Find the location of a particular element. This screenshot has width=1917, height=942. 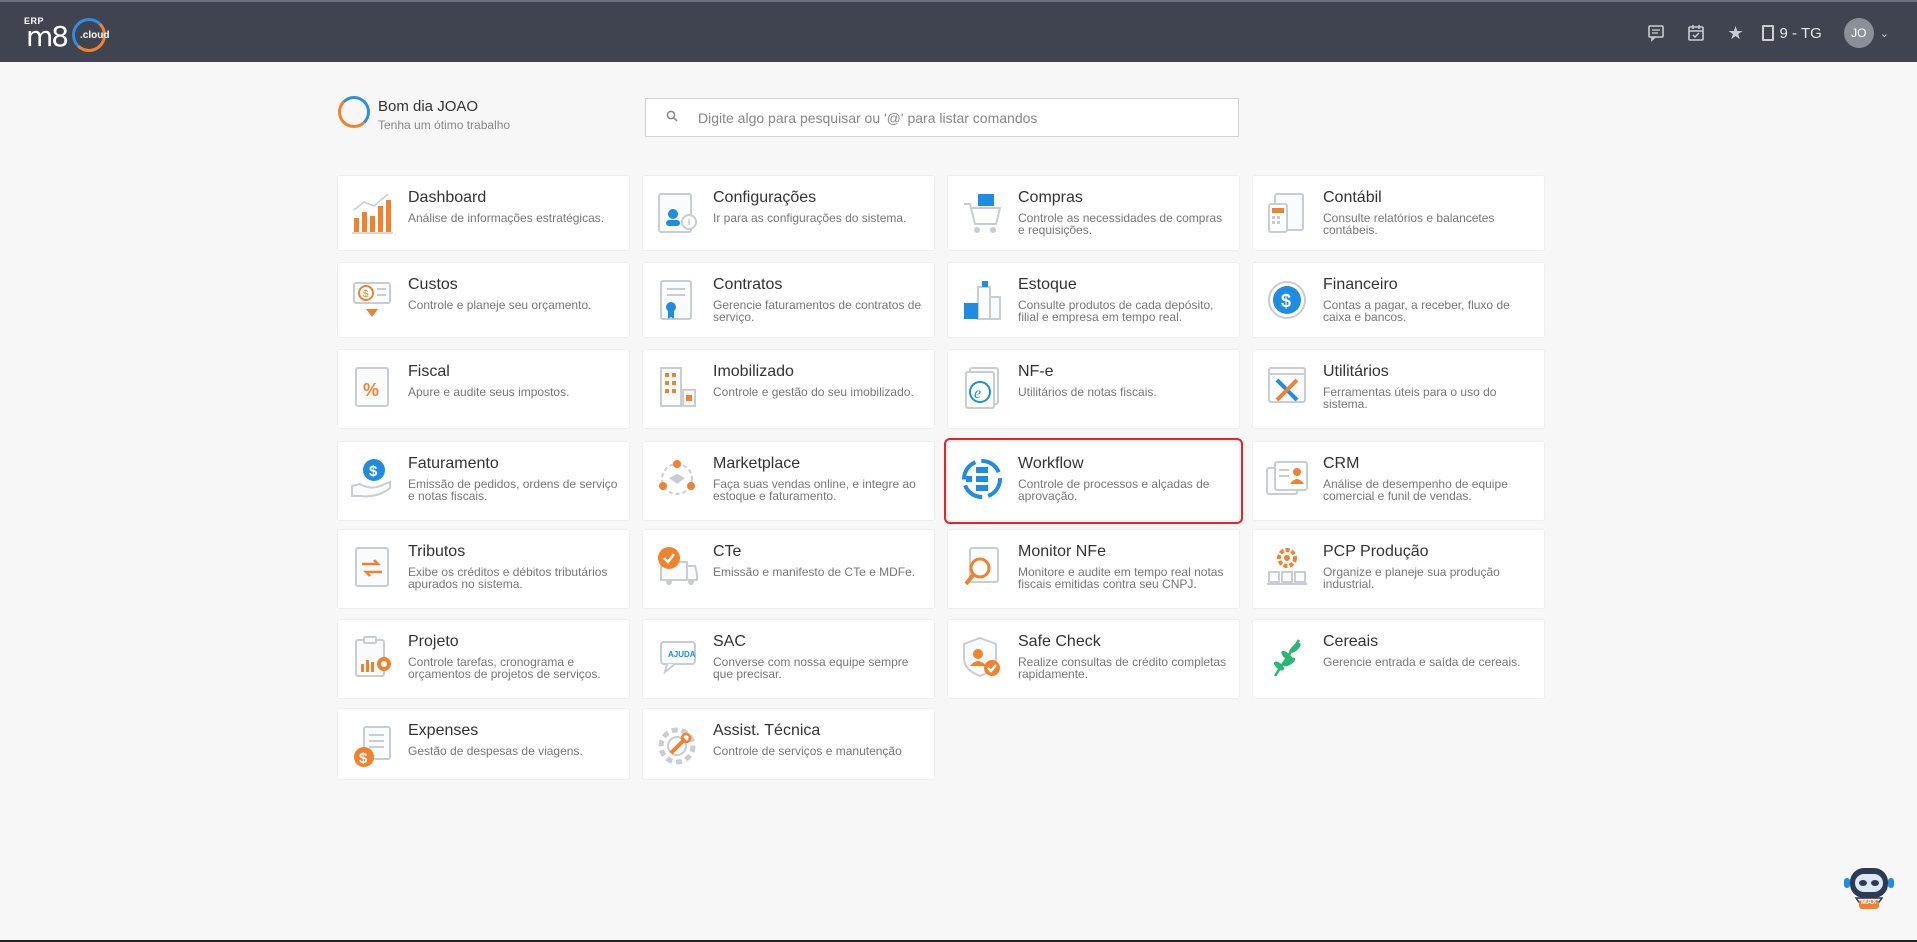

module-title: Imobilizado is located at coordinates (753, 371).